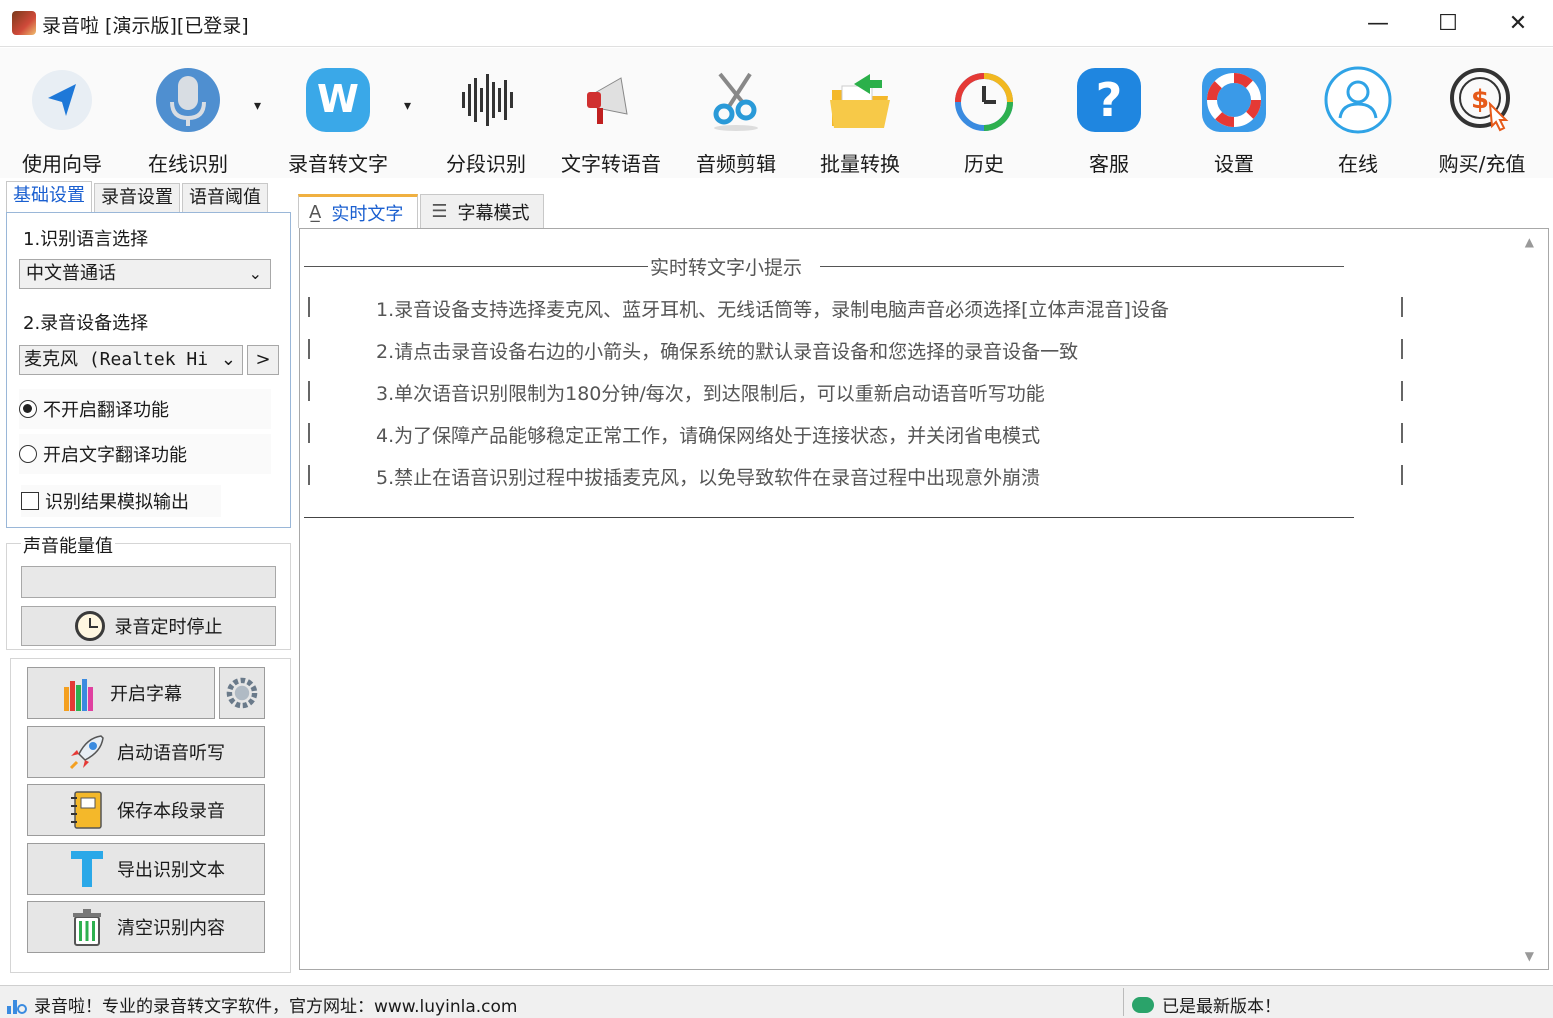 This screenshot has height=1018, width=1553. What do you see at coordinates (145, 274) in the screenshot?
I see `language-select: 中文普通话 ⌄` at bounding box center [145, 274].